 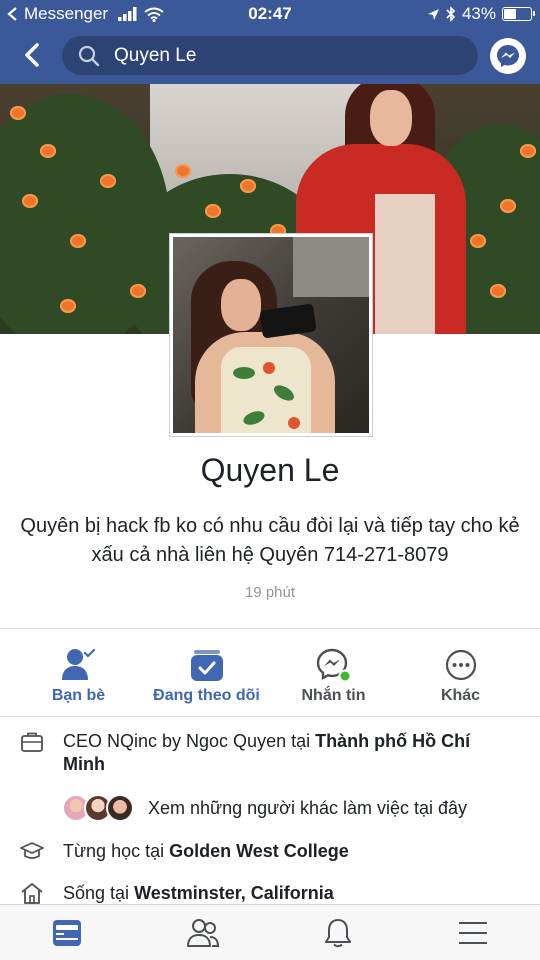 I want to click on search-input: Quyen Le, so click(x=270, y=55).